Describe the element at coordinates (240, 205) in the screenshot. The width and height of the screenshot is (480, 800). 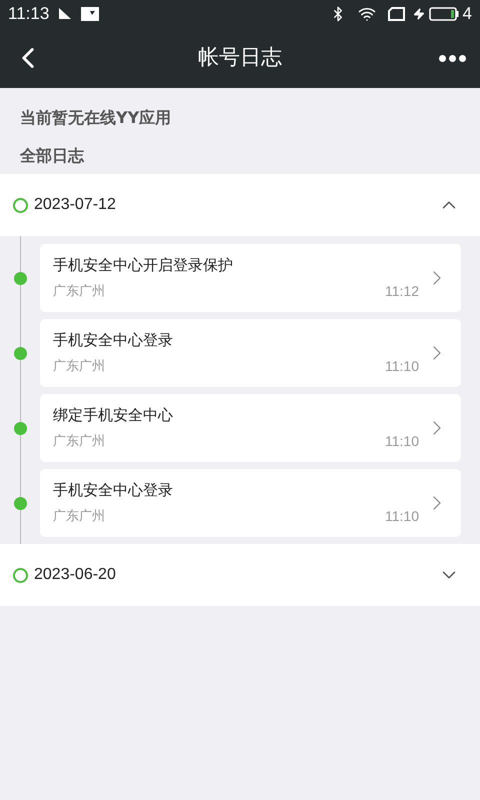
I see `date-row: 2023-07-12` at that location.